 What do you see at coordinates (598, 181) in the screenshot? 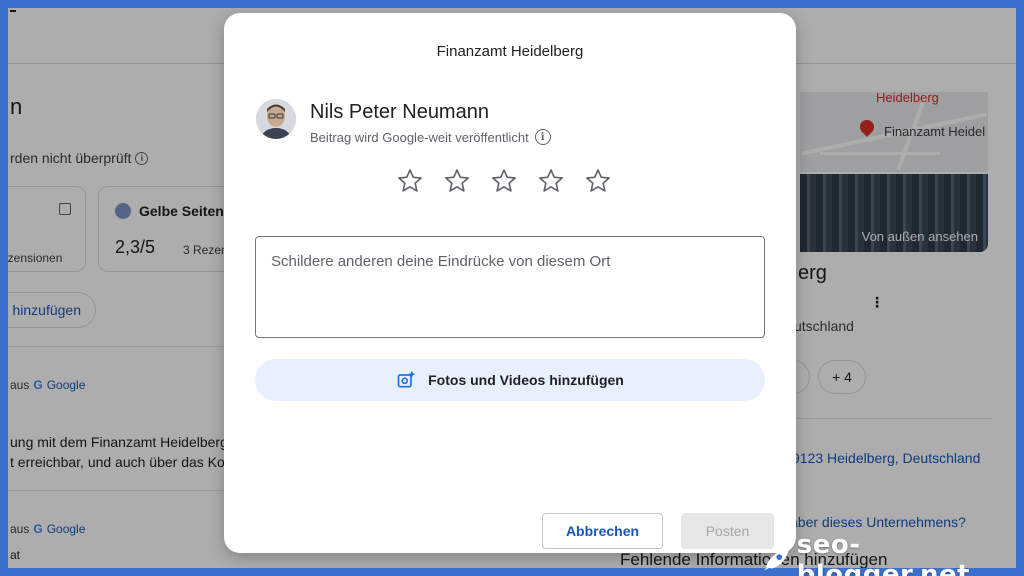
I see `star-5-icon` at bounding box center [598, 181].